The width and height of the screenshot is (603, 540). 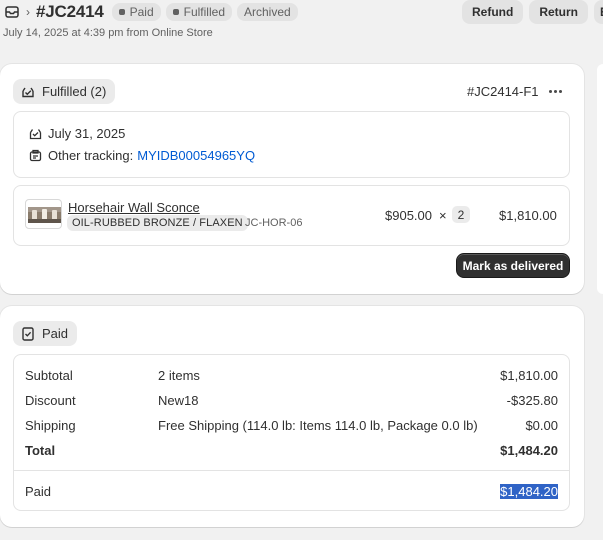 I want to click on subtotal-detail: 2 items, so click(x=179, y=375).